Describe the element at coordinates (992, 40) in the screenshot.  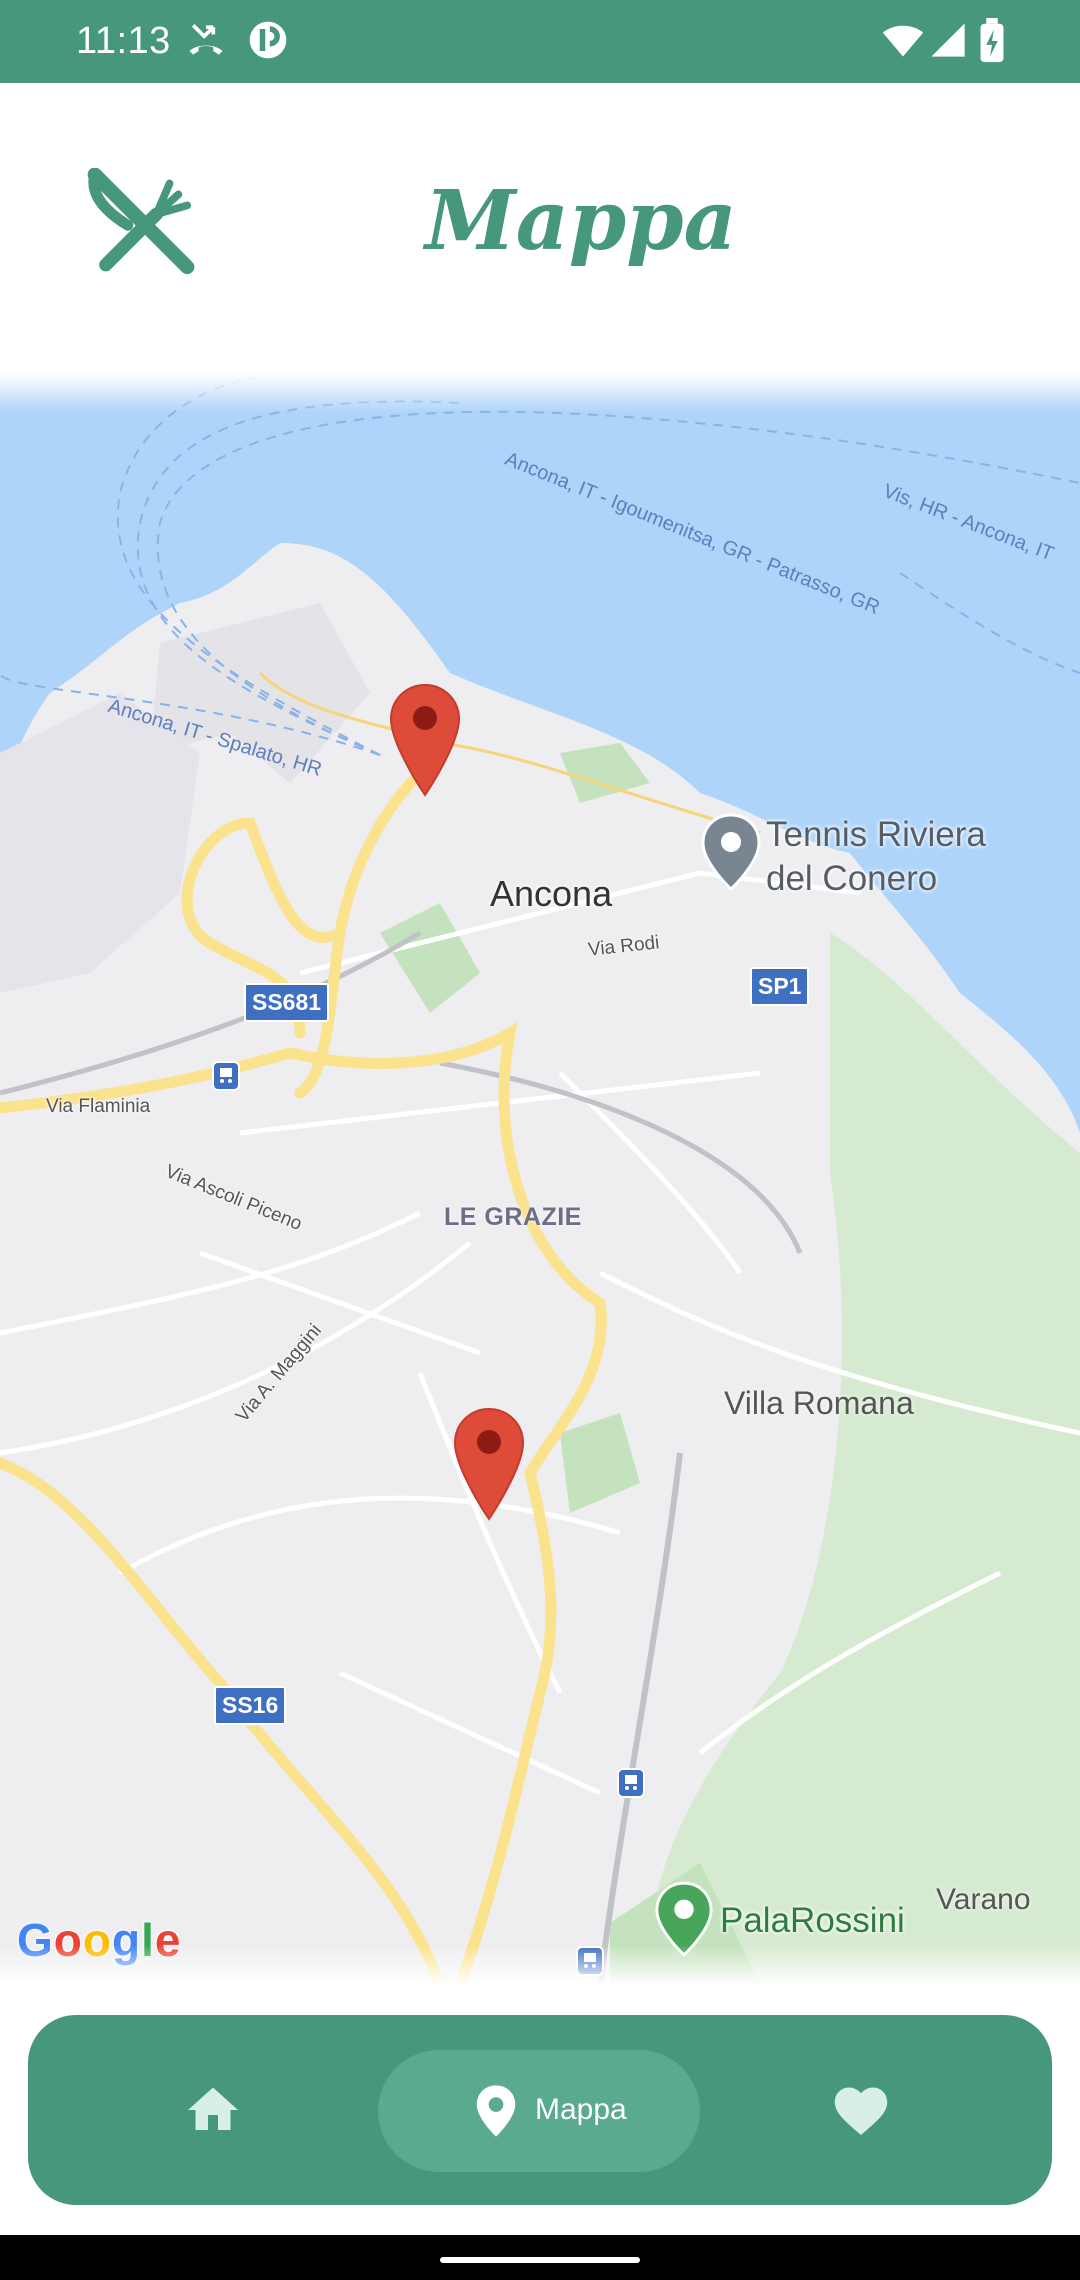
I see `battery-charging-icon` at that location.